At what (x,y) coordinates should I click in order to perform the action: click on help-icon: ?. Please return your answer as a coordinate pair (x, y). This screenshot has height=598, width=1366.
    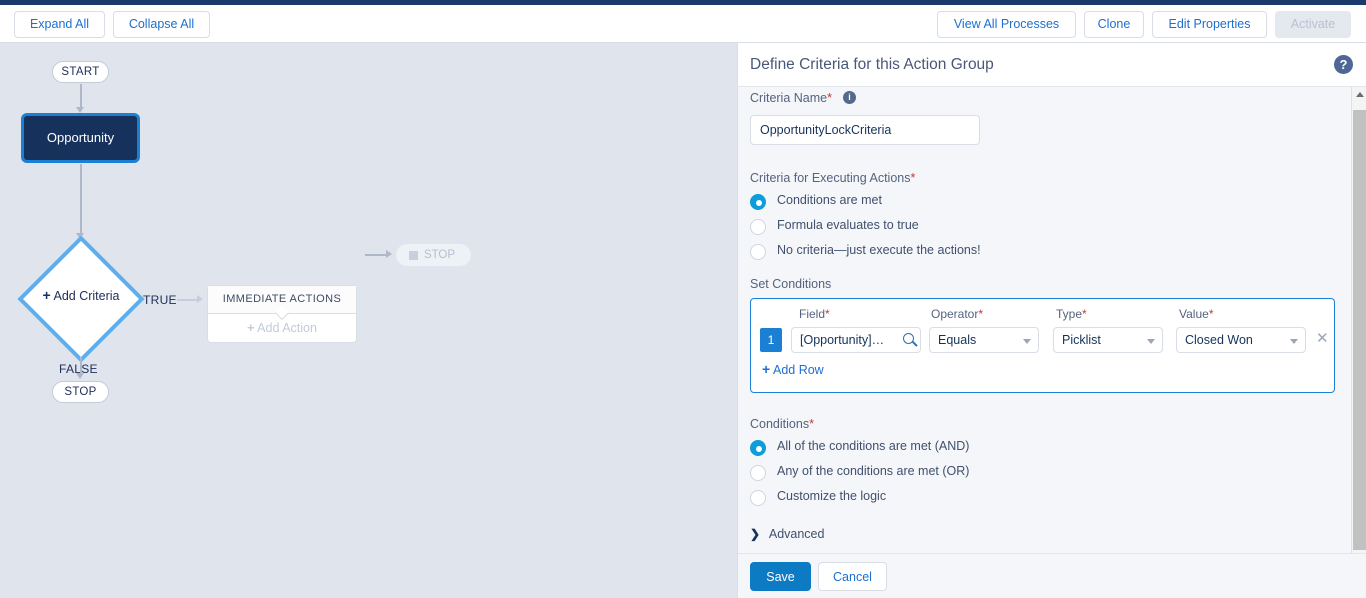
    Looking at the image, I should click on (1343, 64).